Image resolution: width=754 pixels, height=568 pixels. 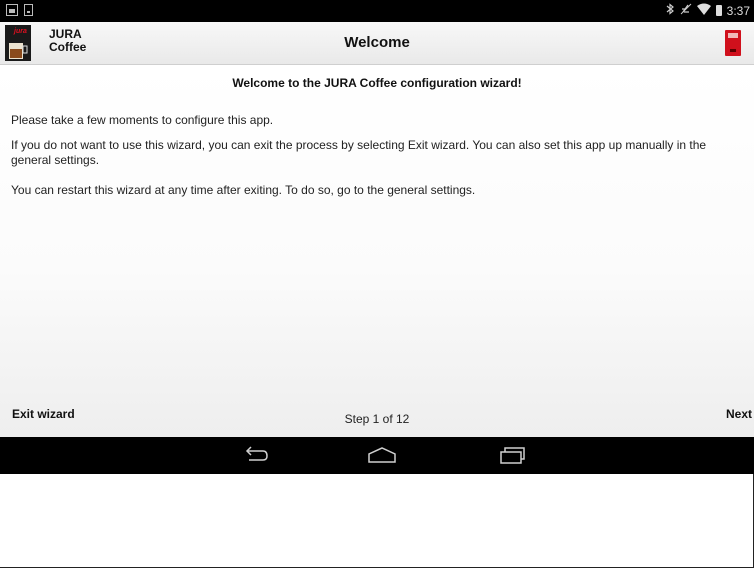 I want to click on recent-apps-icon, so click(x=512, y=455).